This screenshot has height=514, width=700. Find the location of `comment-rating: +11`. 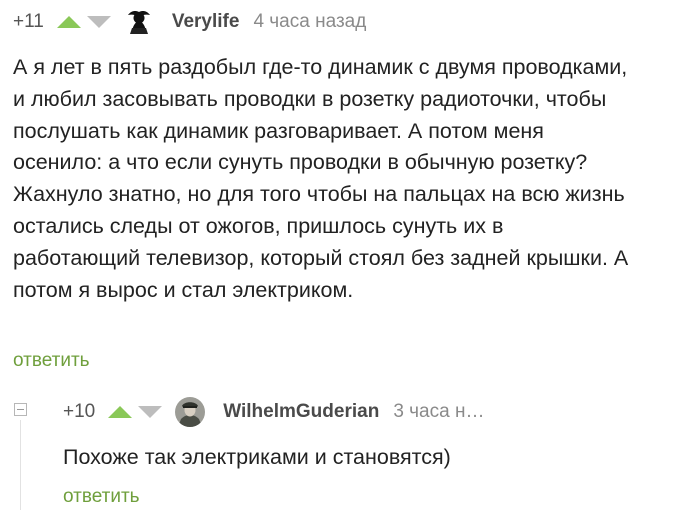

comment-rating: +11 is located at coordinates (28, 21).